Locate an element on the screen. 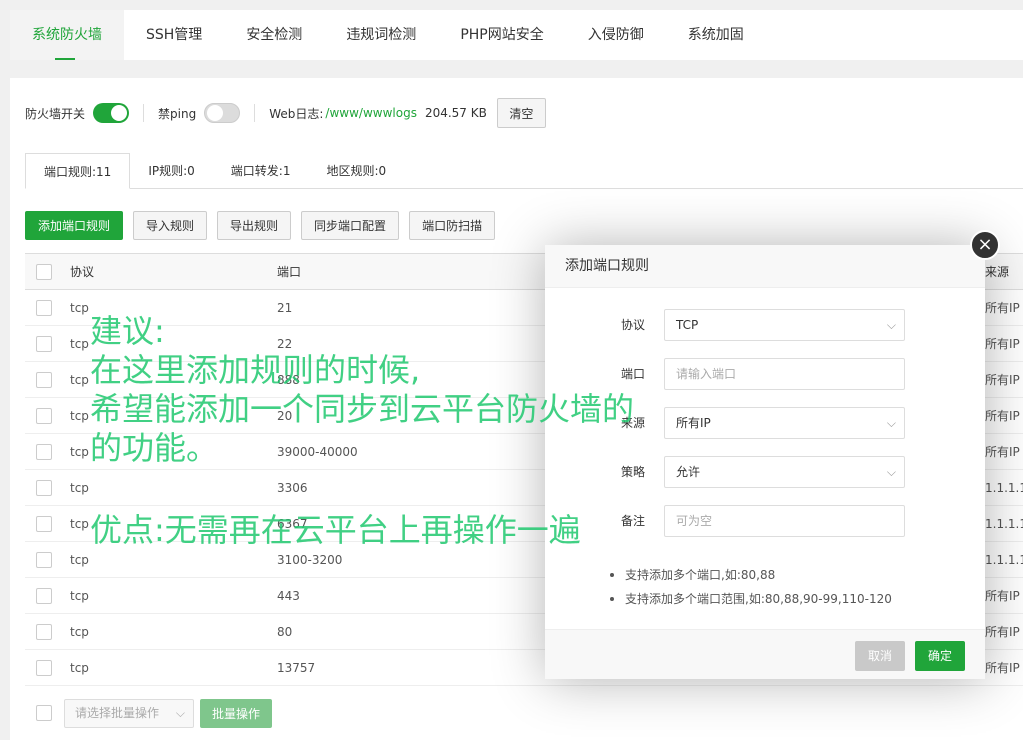  export-rules-button: 导出规则 is located at coordinates (254, 225).